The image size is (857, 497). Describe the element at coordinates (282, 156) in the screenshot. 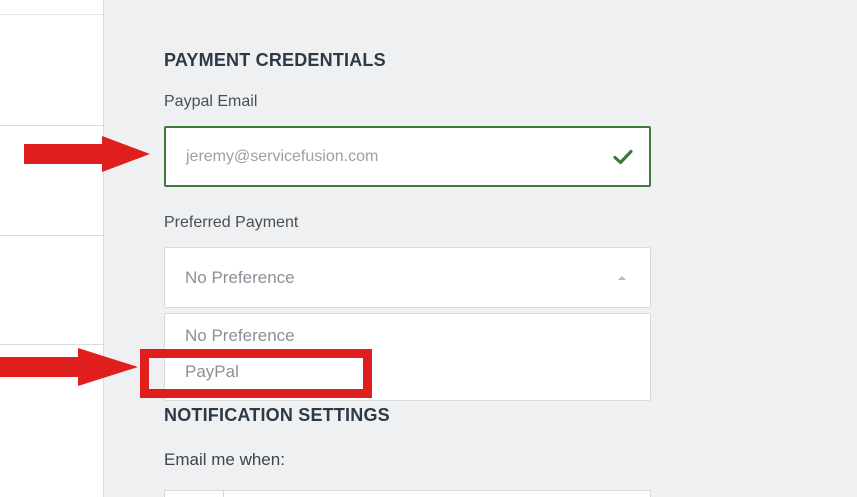

I see `paypal-email-value: jeremy@servicefusion.com` at that location.